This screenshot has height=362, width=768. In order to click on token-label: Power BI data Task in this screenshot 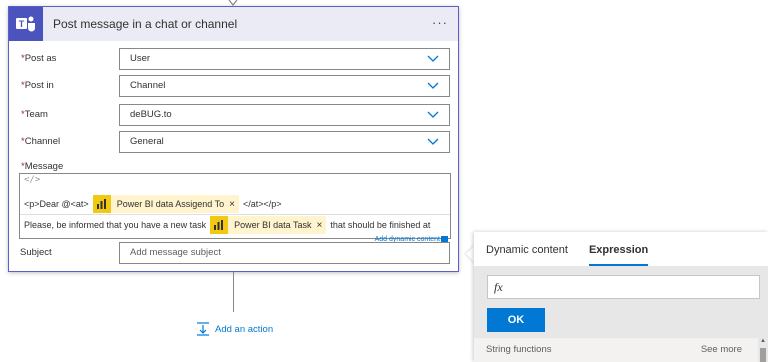, I will do `click(273, 225)`.